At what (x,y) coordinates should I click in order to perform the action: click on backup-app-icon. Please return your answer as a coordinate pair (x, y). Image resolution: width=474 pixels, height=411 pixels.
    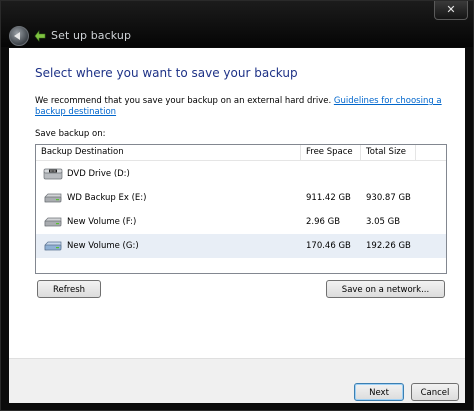
    Looking at the image, I should click on (40, 36).